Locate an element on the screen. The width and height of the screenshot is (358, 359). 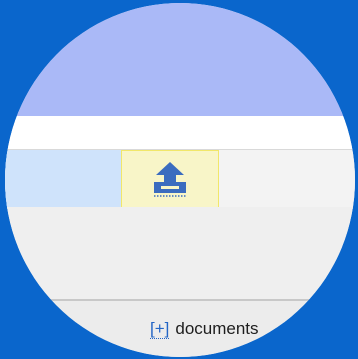
documents-label: documents is located at coordinates (216, 328).